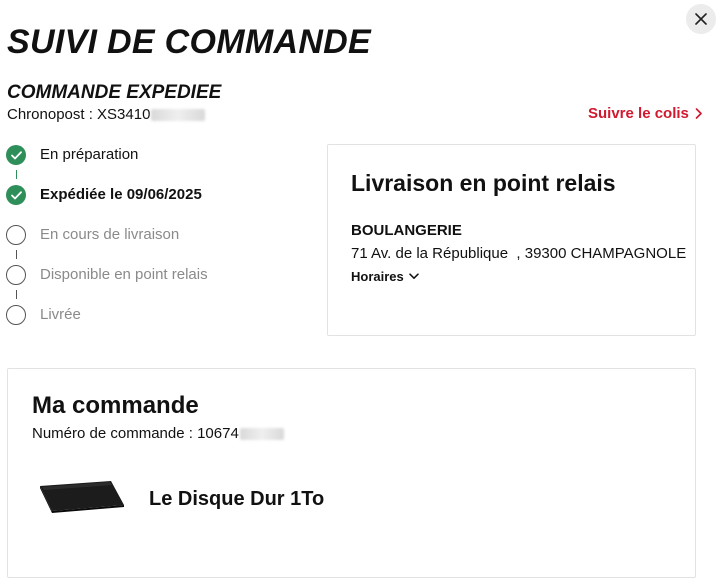 This screenshot has width=722, height=581. I want to click on delivery-card-title: Livraison en point relais, so click(483, 183).